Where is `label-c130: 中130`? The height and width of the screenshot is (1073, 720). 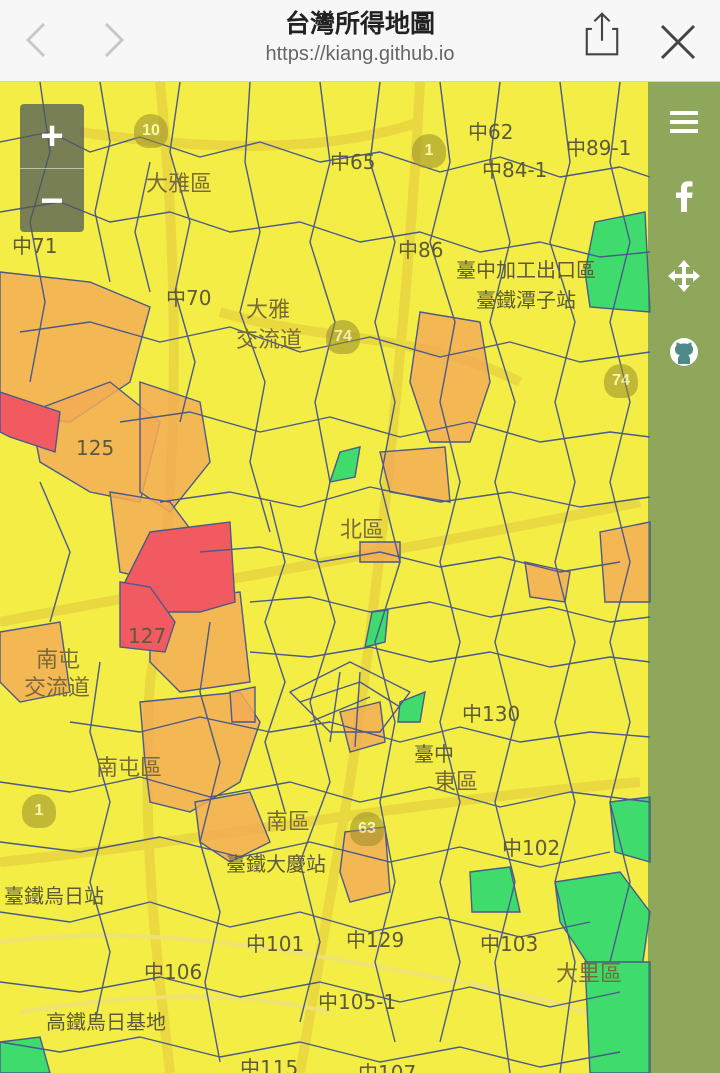
label-c130: 中130 is located at coordinates (491, 714).